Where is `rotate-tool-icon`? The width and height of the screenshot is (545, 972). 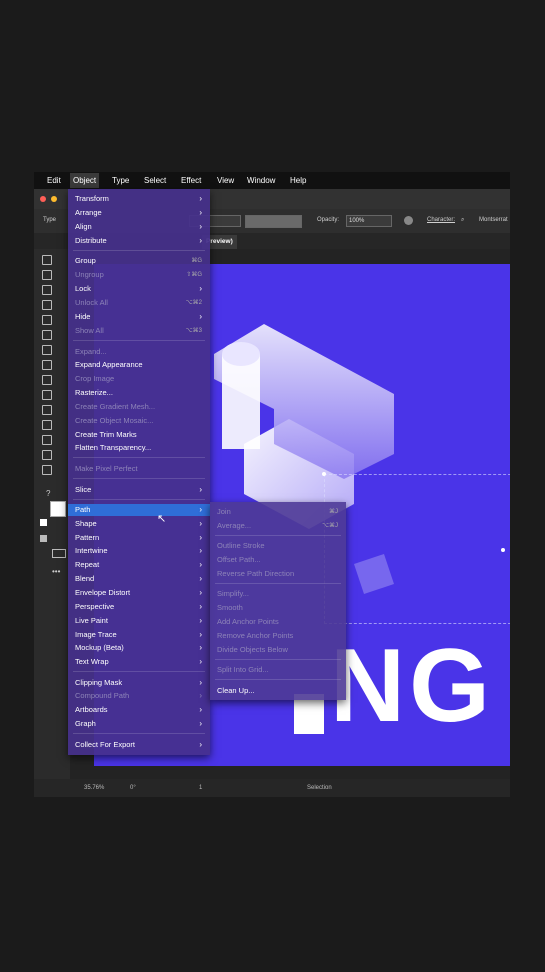
rotate-tool-icon is located at coordinates (47, 350).